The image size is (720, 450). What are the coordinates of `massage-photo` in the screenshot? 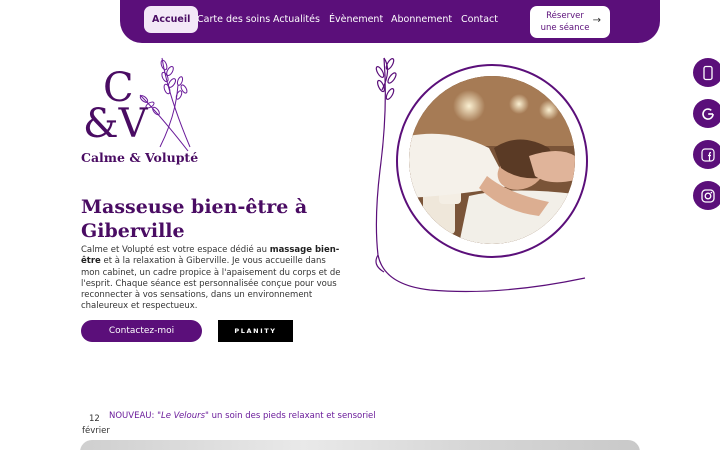 It's located at (492, 160).